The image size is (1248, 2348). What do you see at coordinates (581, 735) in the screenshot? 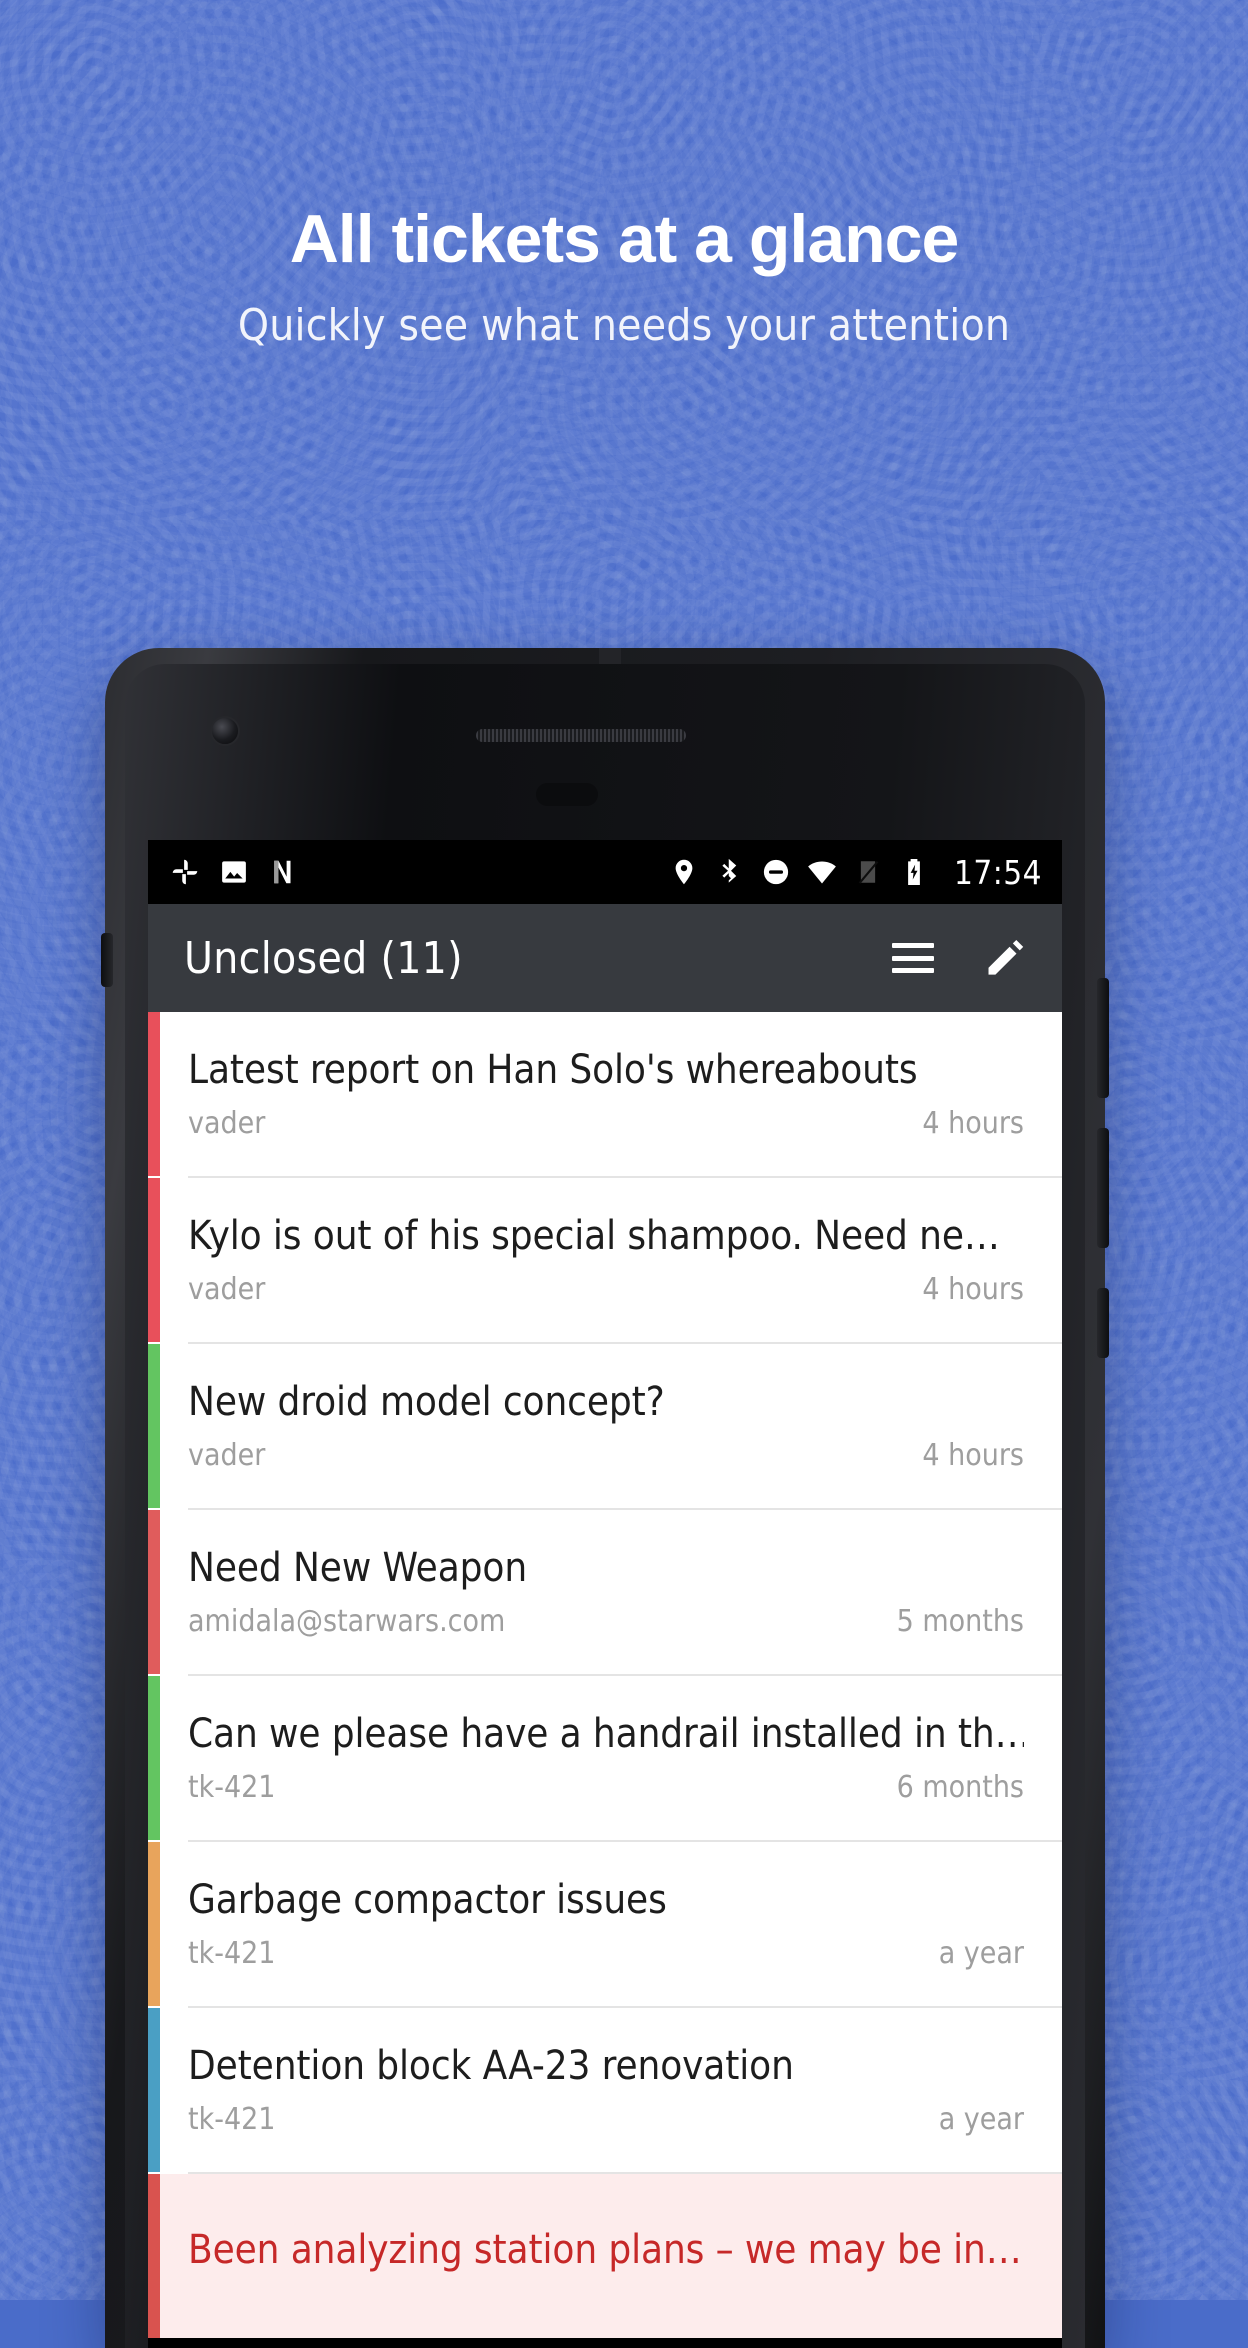
I see `earpiece-speaker` at bounding box center [581, 735].